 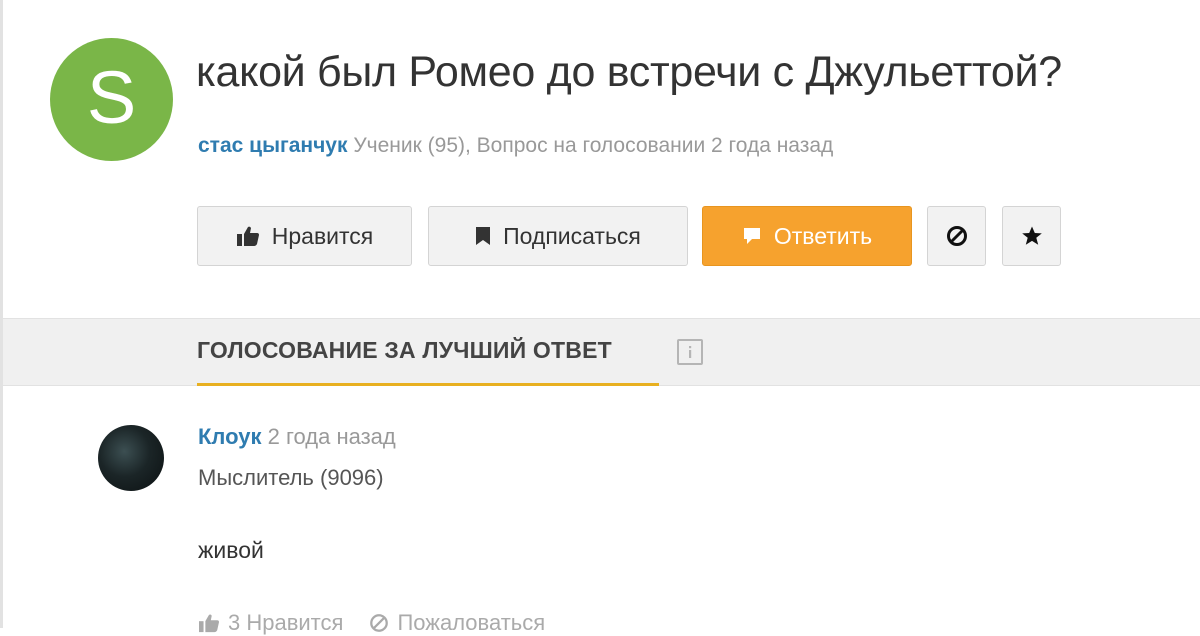 I want to click on answer-author-line: Клоук 2 года назад, so click(x=297, y=437).